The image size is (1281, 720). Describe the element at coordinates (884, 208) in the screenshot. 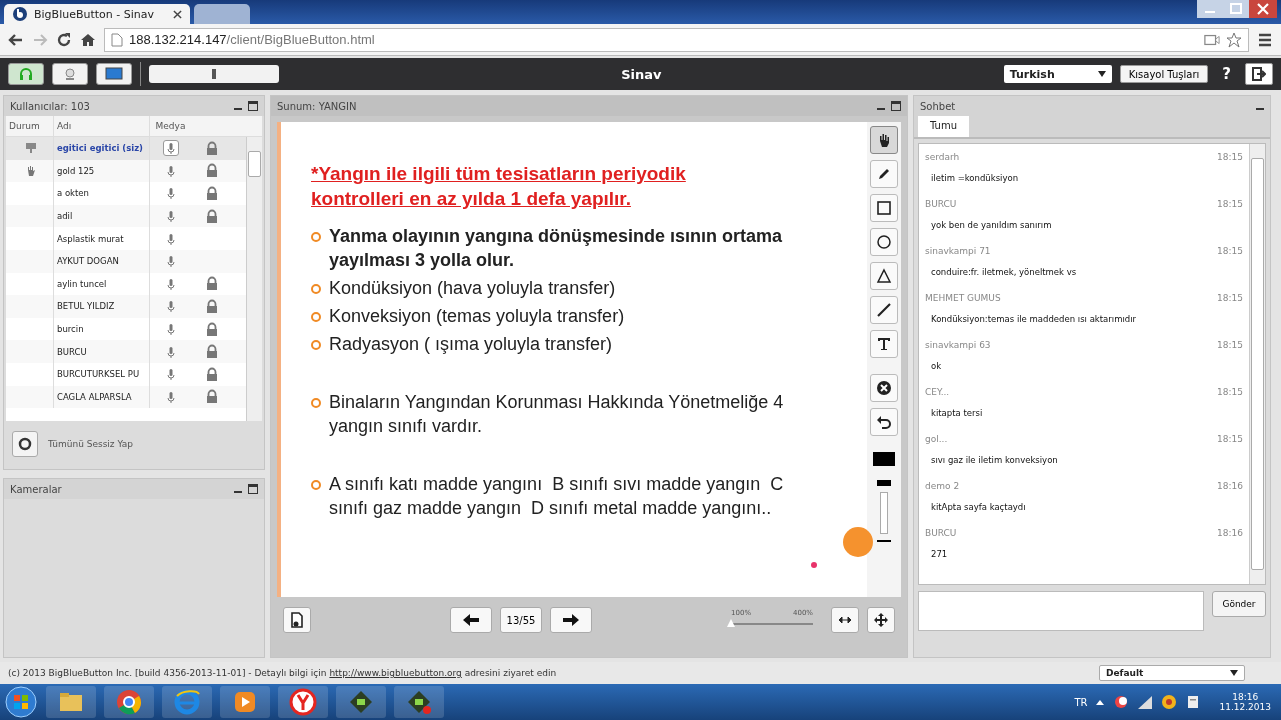

I see `rectangle-tool-button` at that location.